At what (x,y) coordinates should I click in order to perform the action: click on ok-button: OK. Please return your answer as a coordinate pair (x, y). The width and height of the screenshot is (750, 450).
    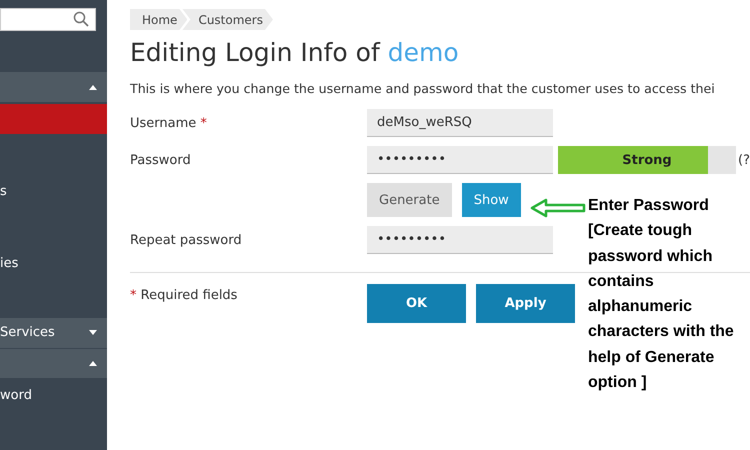
    Looking at the image, I should click on (416, 303).